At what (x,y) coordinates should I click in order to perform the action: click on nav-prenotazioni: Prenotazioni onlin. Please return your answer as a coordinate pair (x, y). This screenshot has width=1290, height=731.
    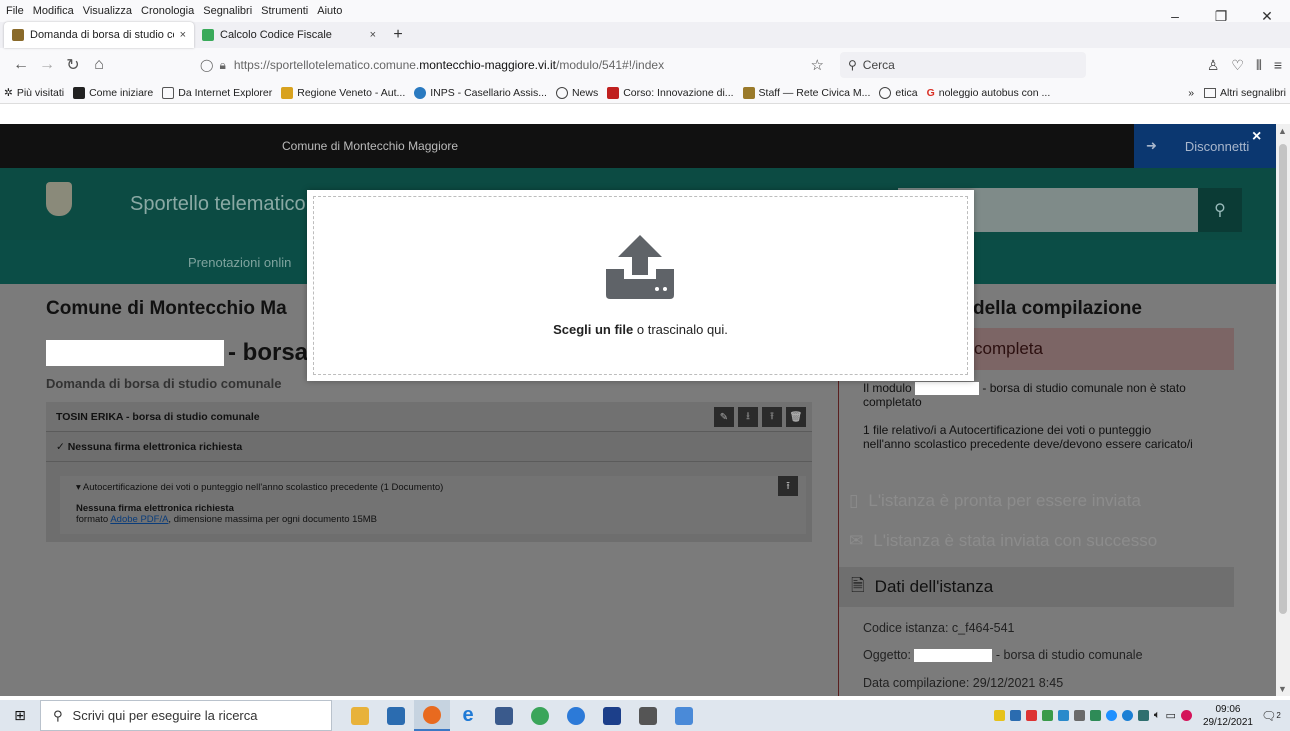
    Looking at the image, I should click on (239, 262).